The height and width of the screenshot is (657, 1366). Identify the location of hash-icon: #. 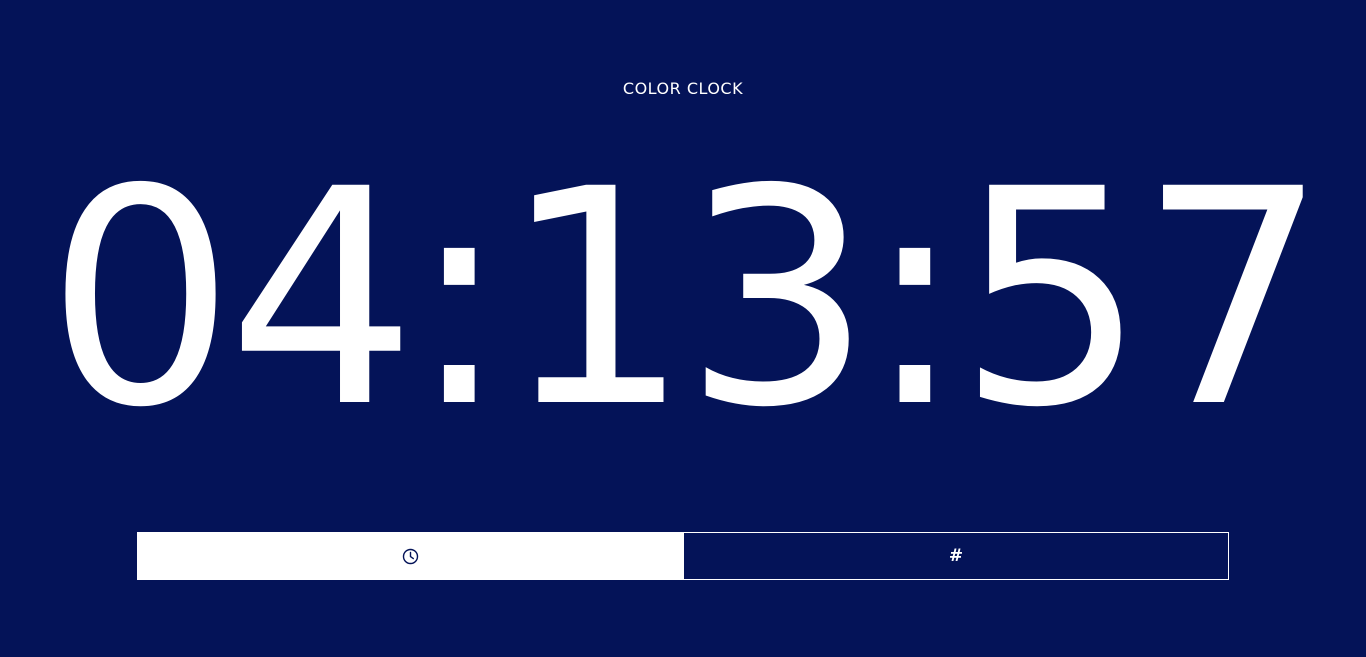
(956, 556).